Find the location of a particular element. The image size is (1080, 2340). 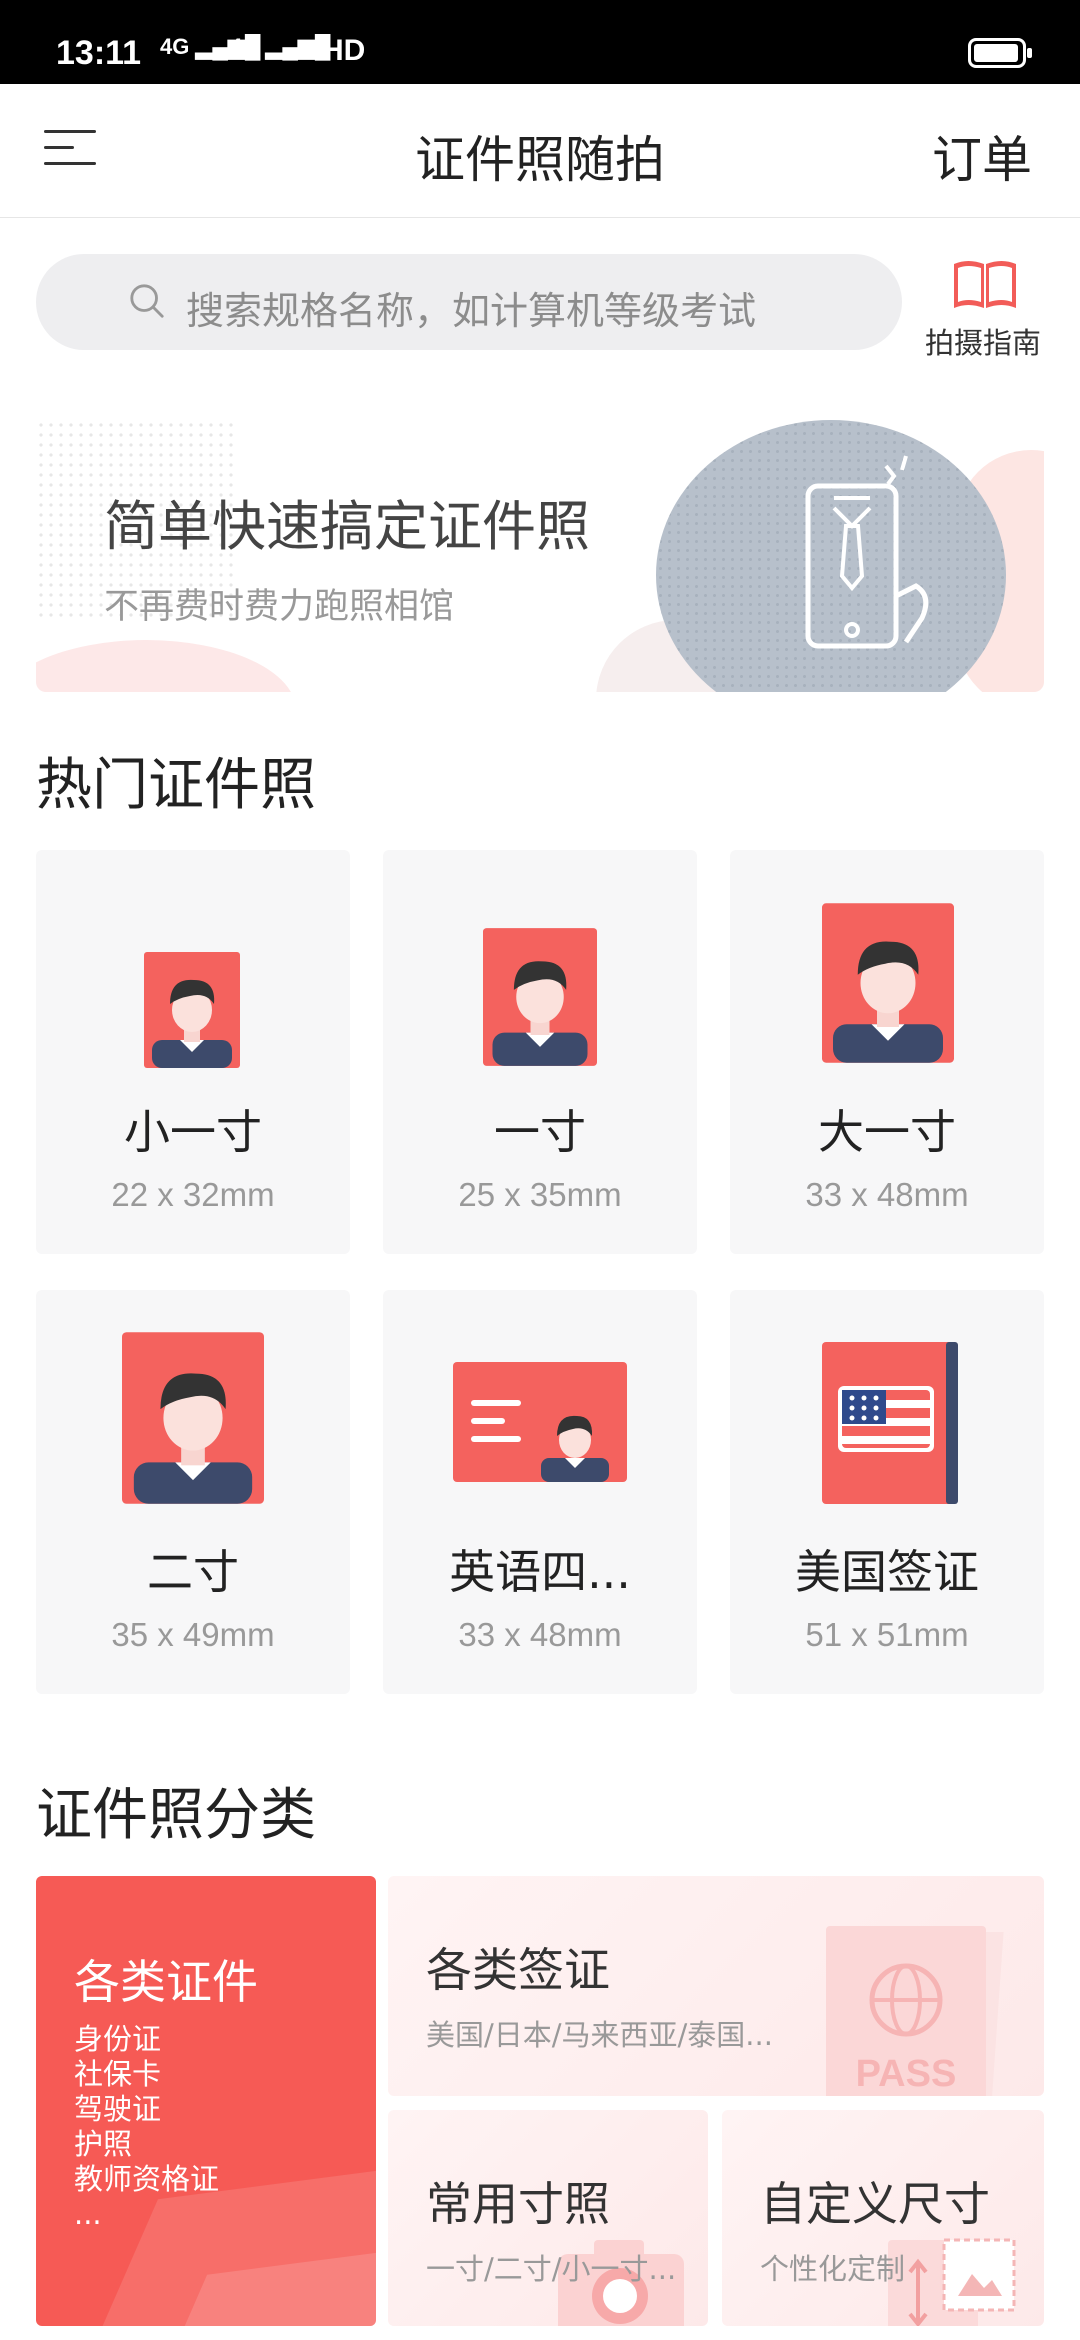

hot-item-name: 二寸 is located at coordinates (193, 1572).